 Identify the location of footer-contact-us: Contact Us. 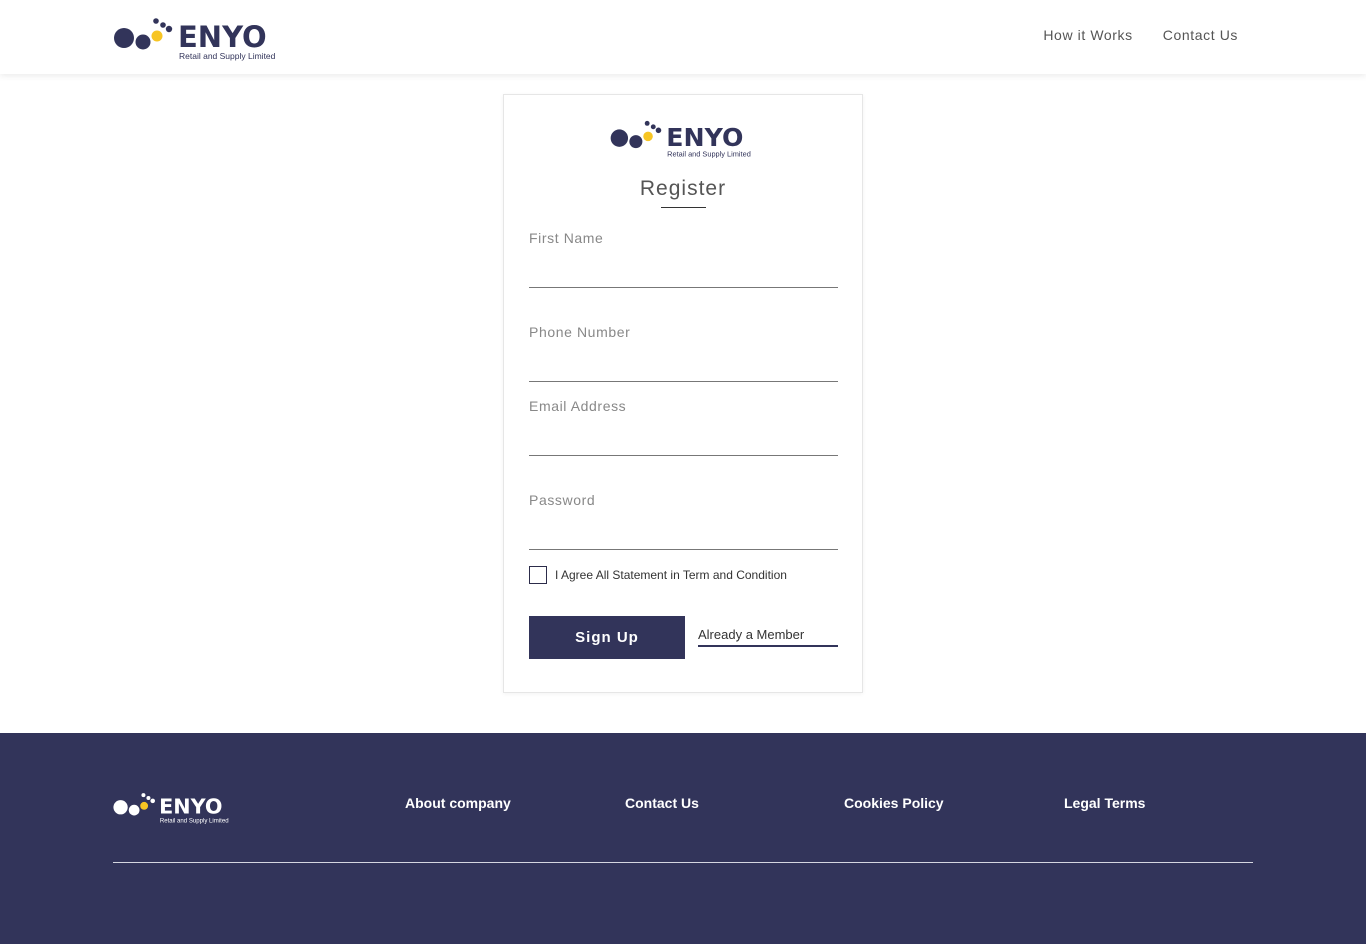
(662, 803).